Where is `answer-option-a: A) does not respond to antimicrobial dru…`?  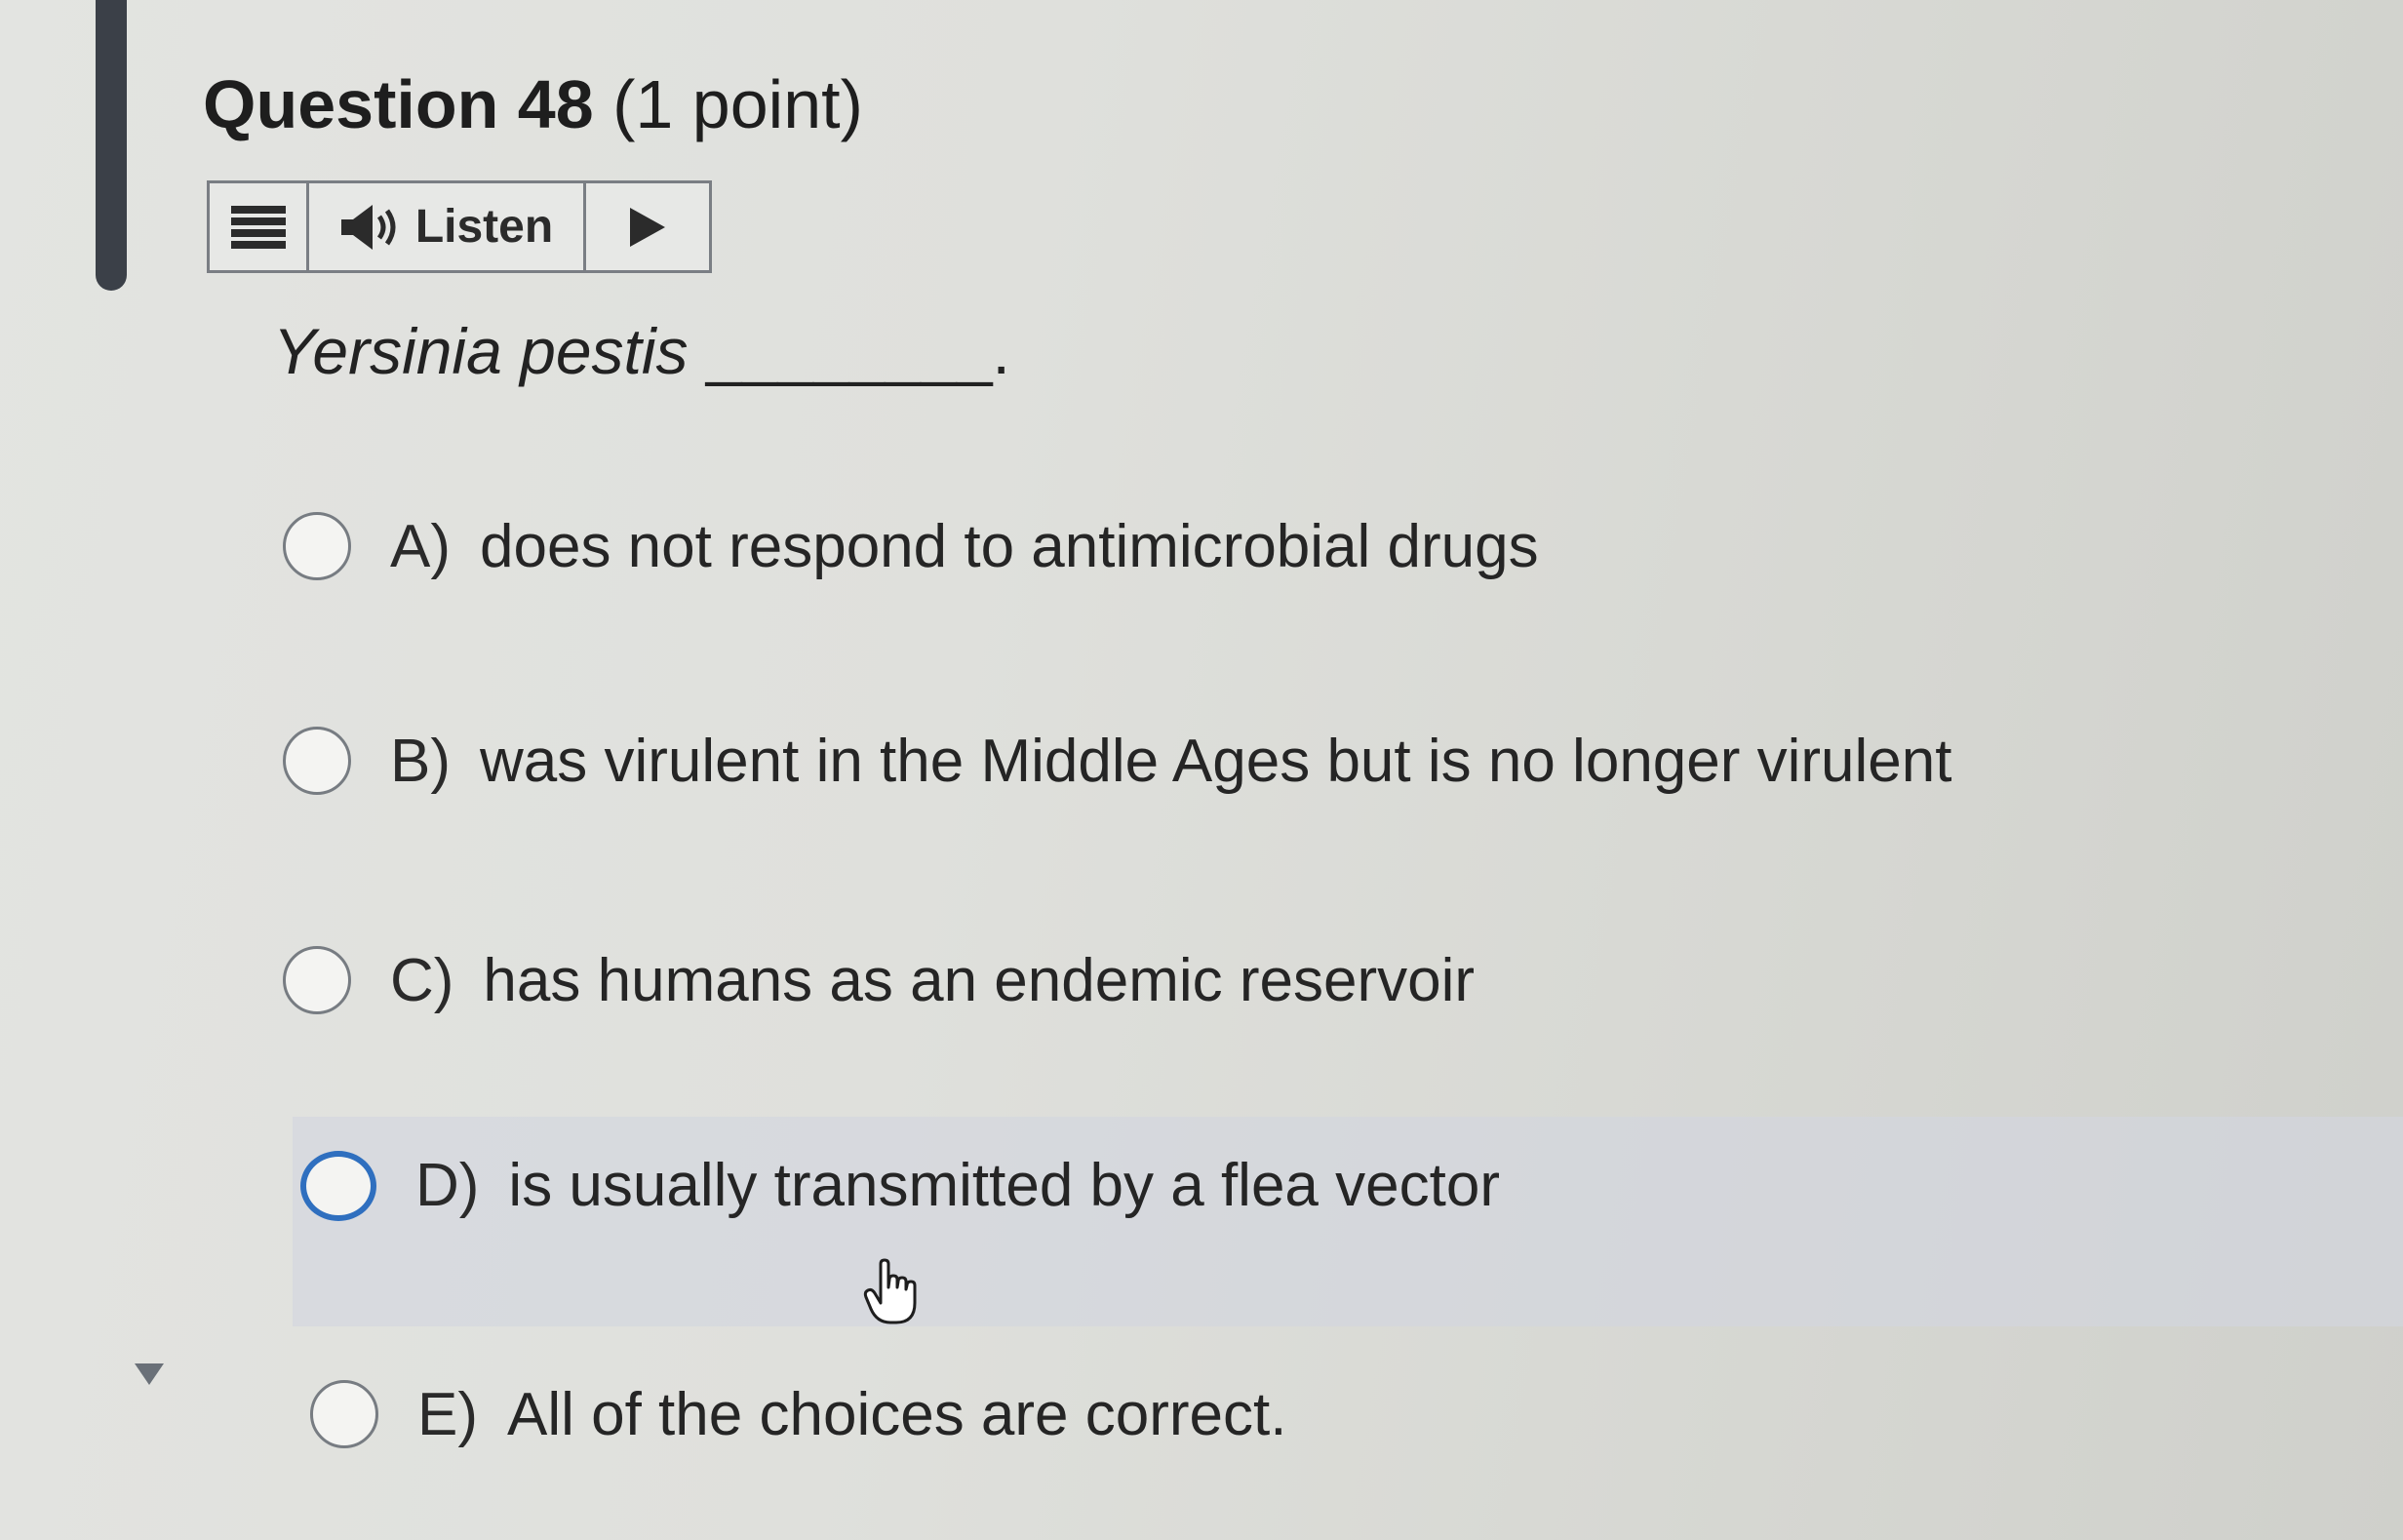
answer-option-a: A) does not respond to antimicrobial dru… is located at coordinates (911, 546).